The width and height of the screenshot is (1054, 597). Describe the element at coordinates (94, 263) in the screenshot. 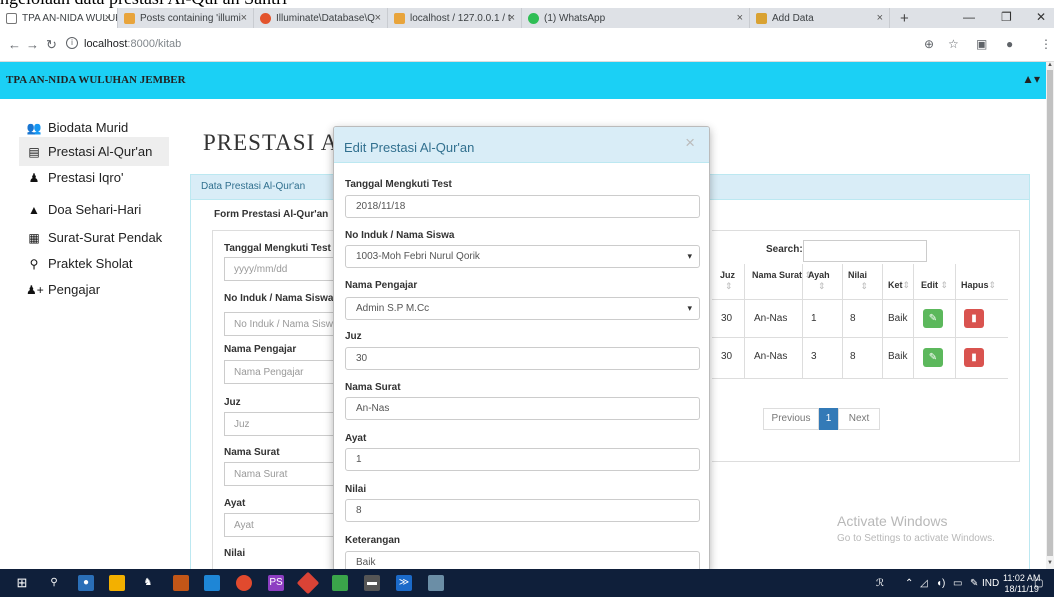

I see `sidebar-item-sholat: ⚲ Praktek Sholat` at that location.